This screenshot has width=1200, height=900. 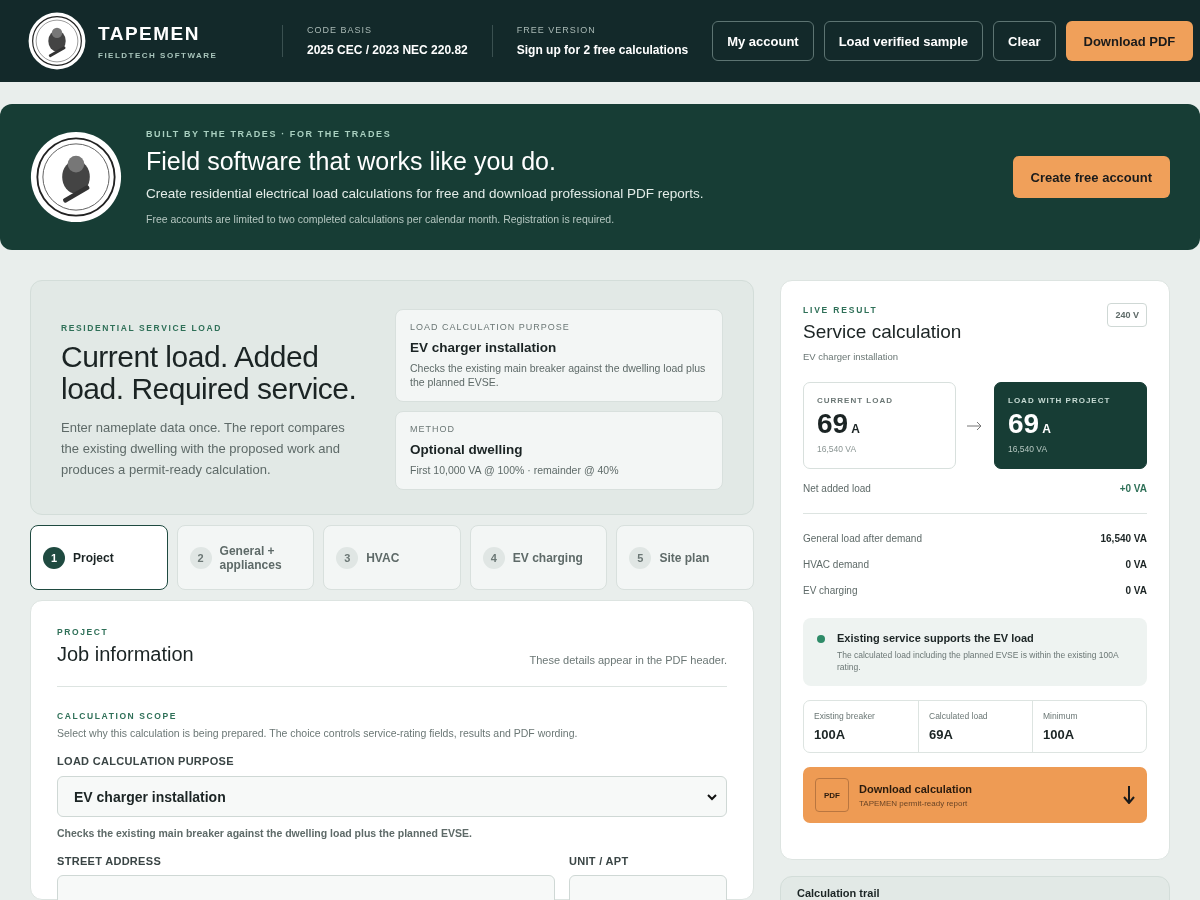 I want to click on result-title: Service calculation, so click(x=882, y=332).